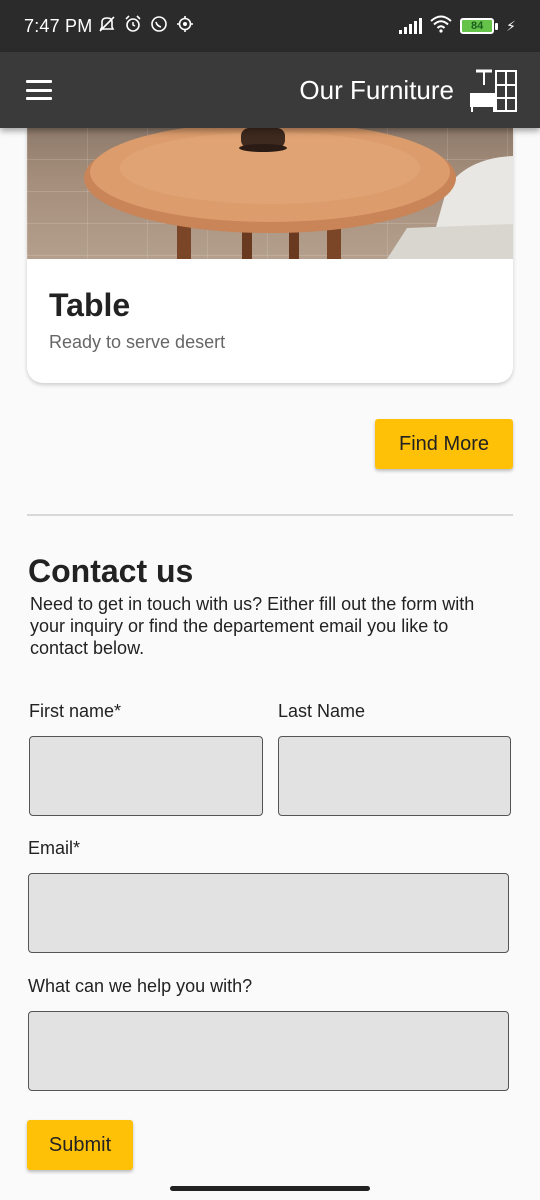  Describe the element at coordinates (270, 515) in the screenshot. I see `section-divider` at that location.